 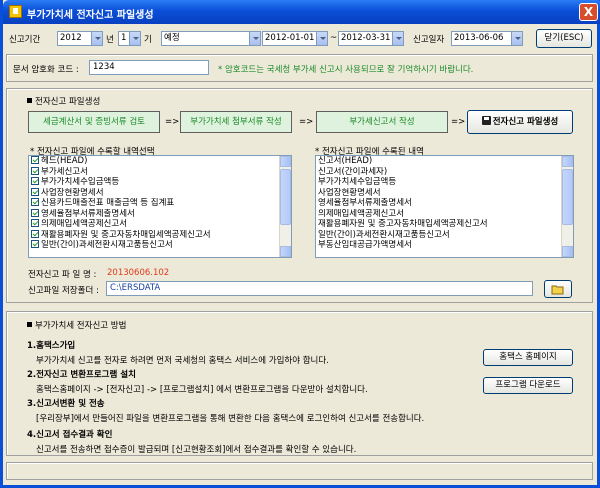 What do you see at coordinates (486, 120) in the screenshot?
I see `save-disk-icon` at bounding box center [486, 120].